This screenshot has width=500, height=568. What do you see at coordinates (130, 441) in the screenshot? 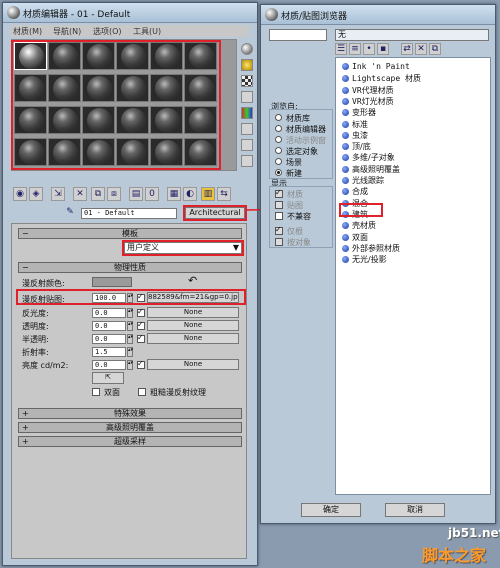
I see `supersampling-rollout: + 超级采样` at bounding box center [130, 441].